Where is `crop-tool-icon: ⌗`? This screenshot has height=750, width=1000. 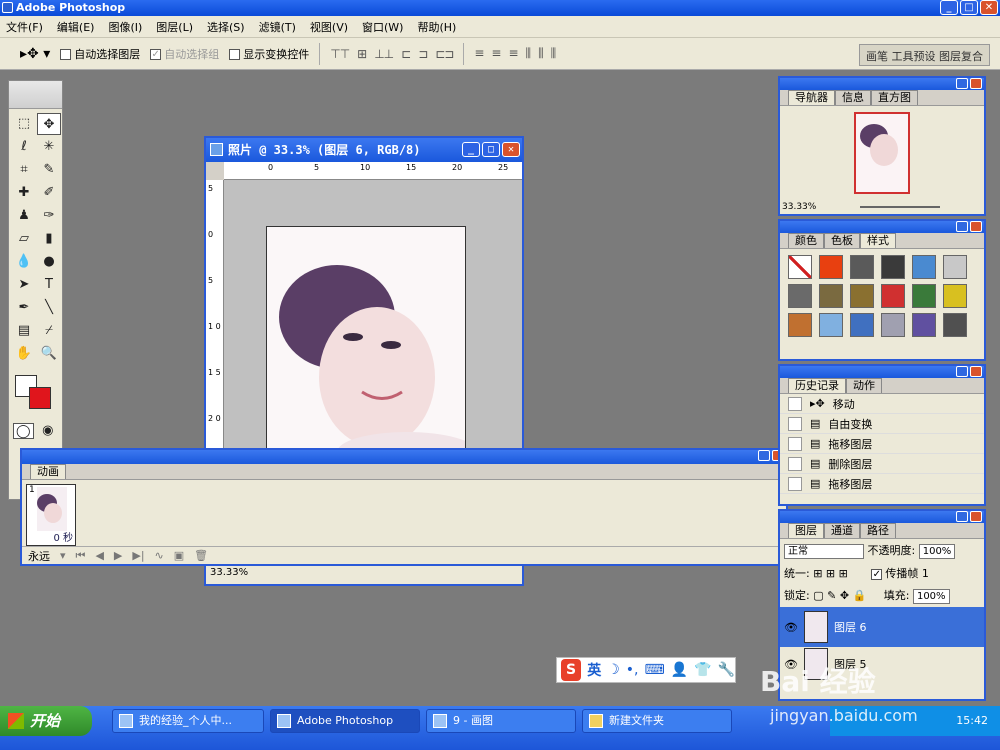
crop-tool-icon: ⌗ is located at coordinates (24, 170).